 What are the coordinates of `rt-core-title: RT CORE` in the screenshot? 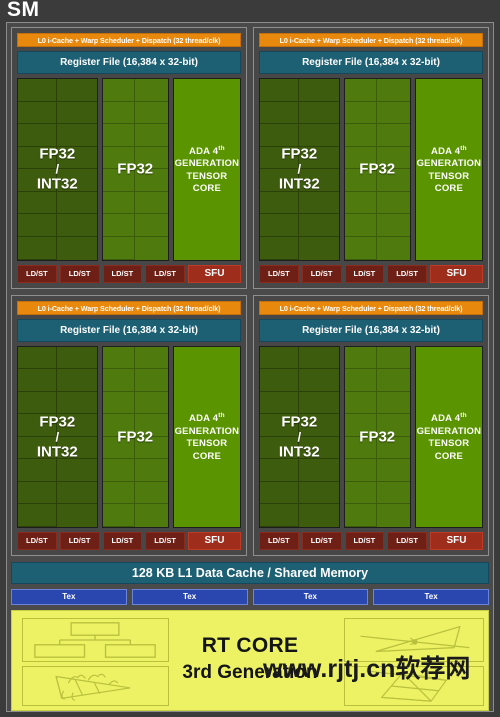 It's located at (250, 645).